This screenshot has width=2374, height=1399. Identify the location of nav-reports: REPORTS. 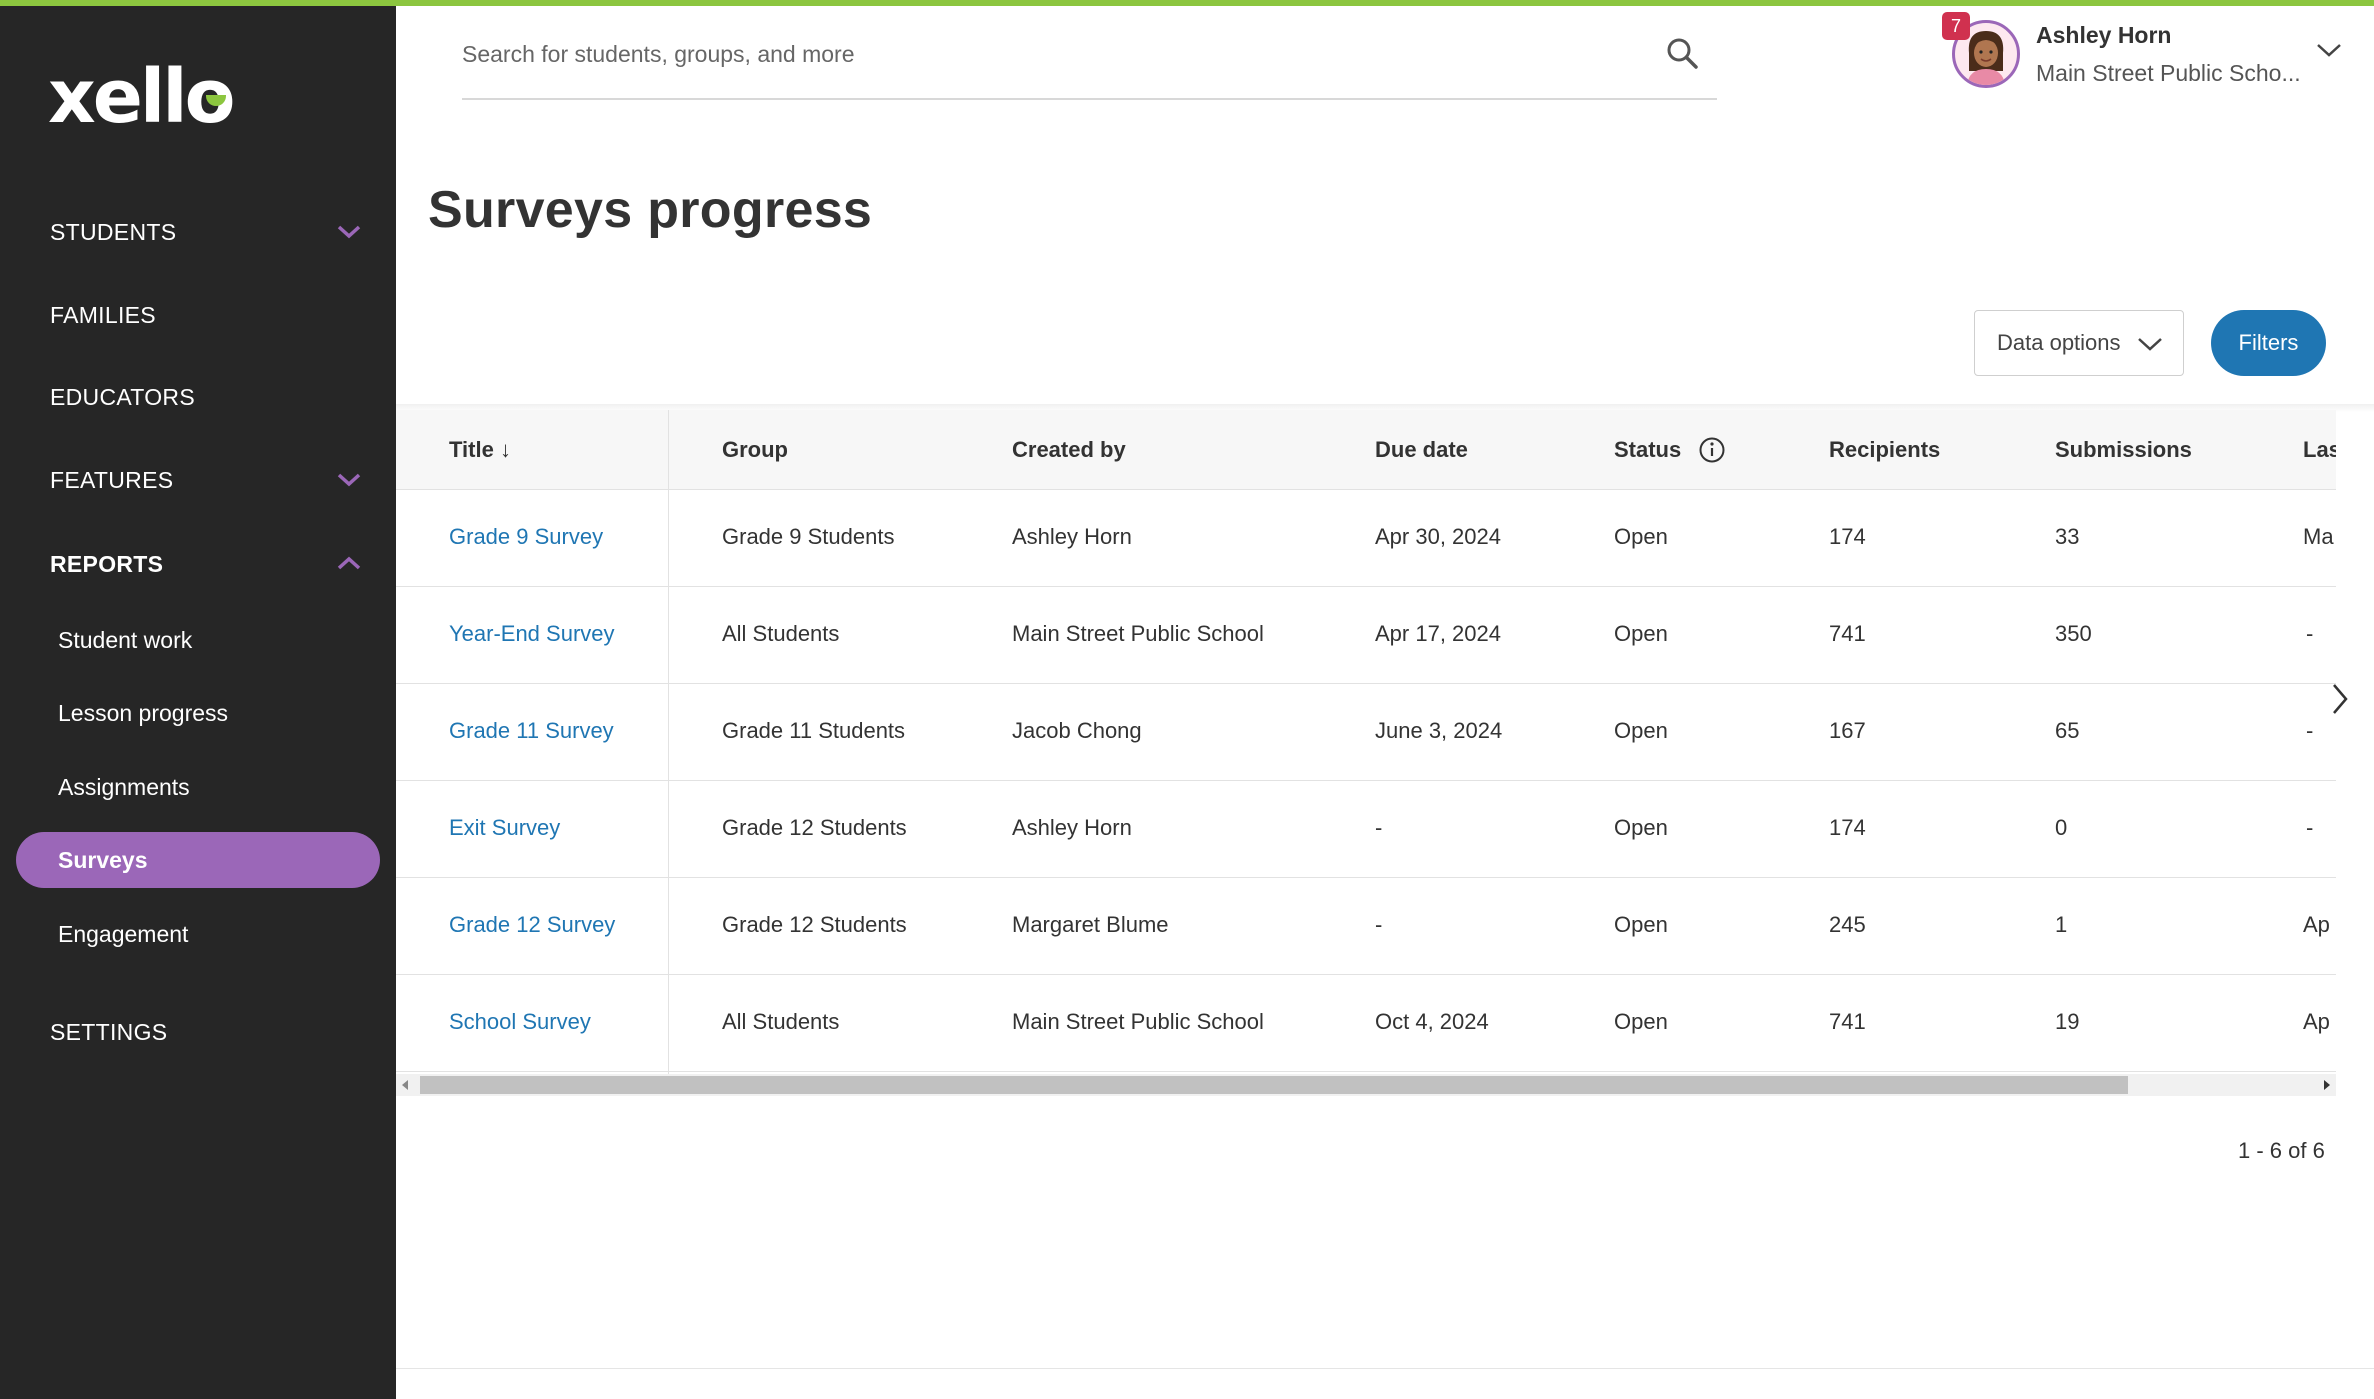
(106, 564).